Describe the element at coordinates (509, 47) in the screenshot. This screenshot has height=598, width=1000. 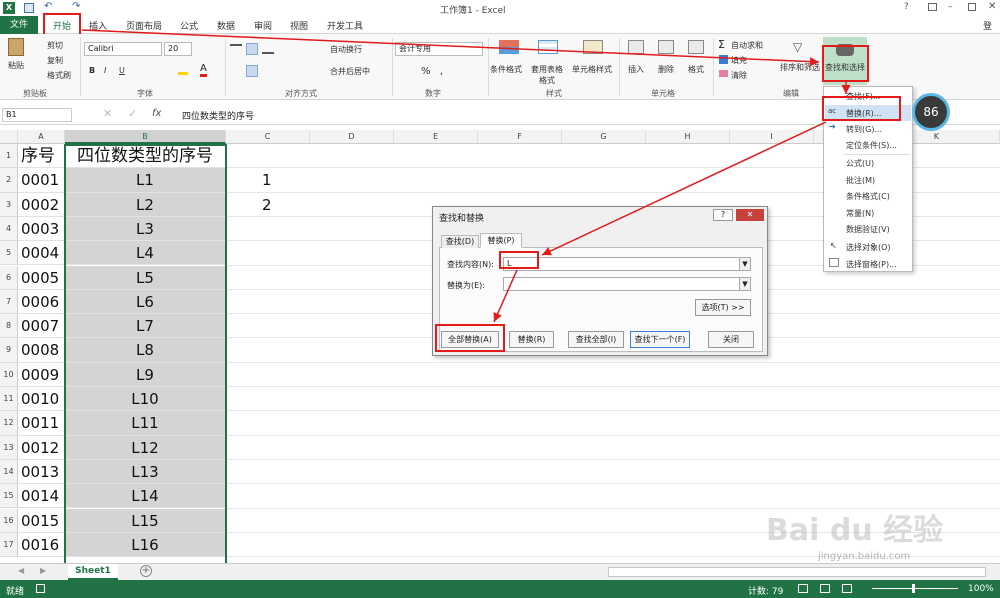
I see `conditional-format-icon` at that location.